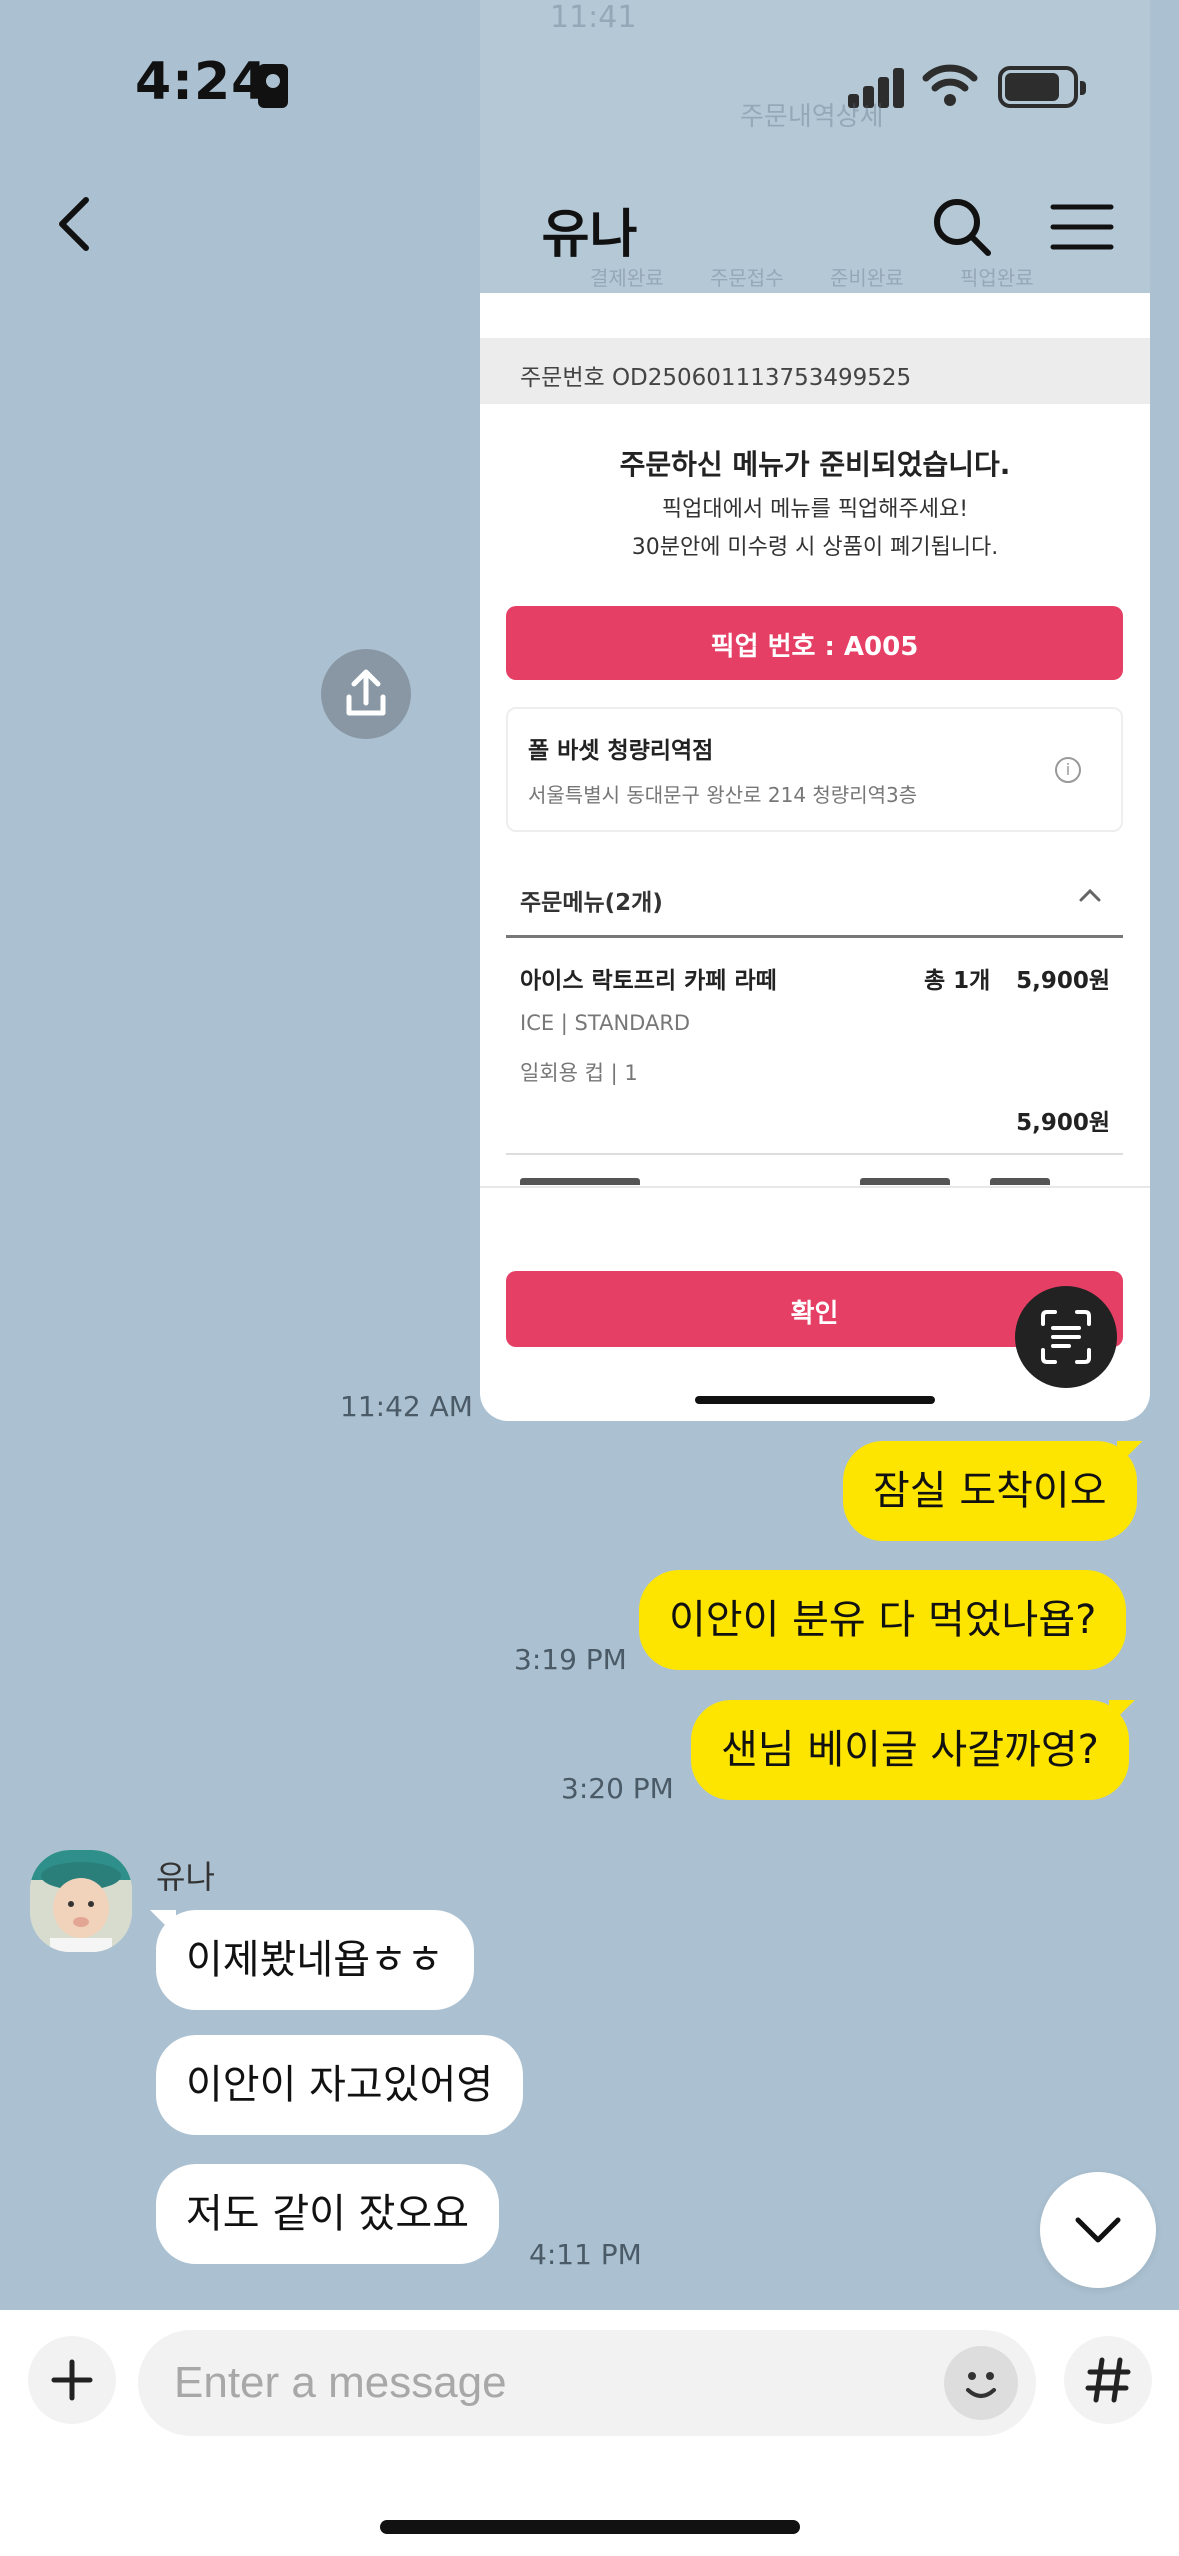 The width and height of the screenshot is (1179, 2556). What do you see at coordinates (1090, 895) in the screenshot?
I see `chevron-up-icon` at bounding box center [1090, 895].